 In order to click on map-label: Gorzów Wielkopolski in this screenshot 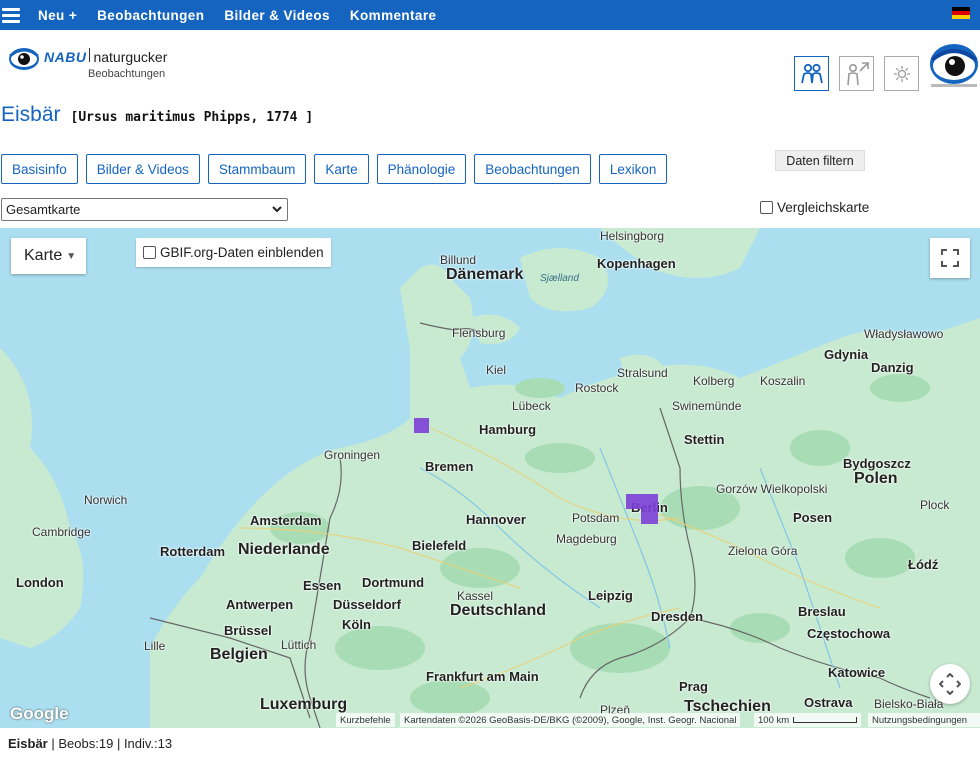, I will do `click(772, 489)`.